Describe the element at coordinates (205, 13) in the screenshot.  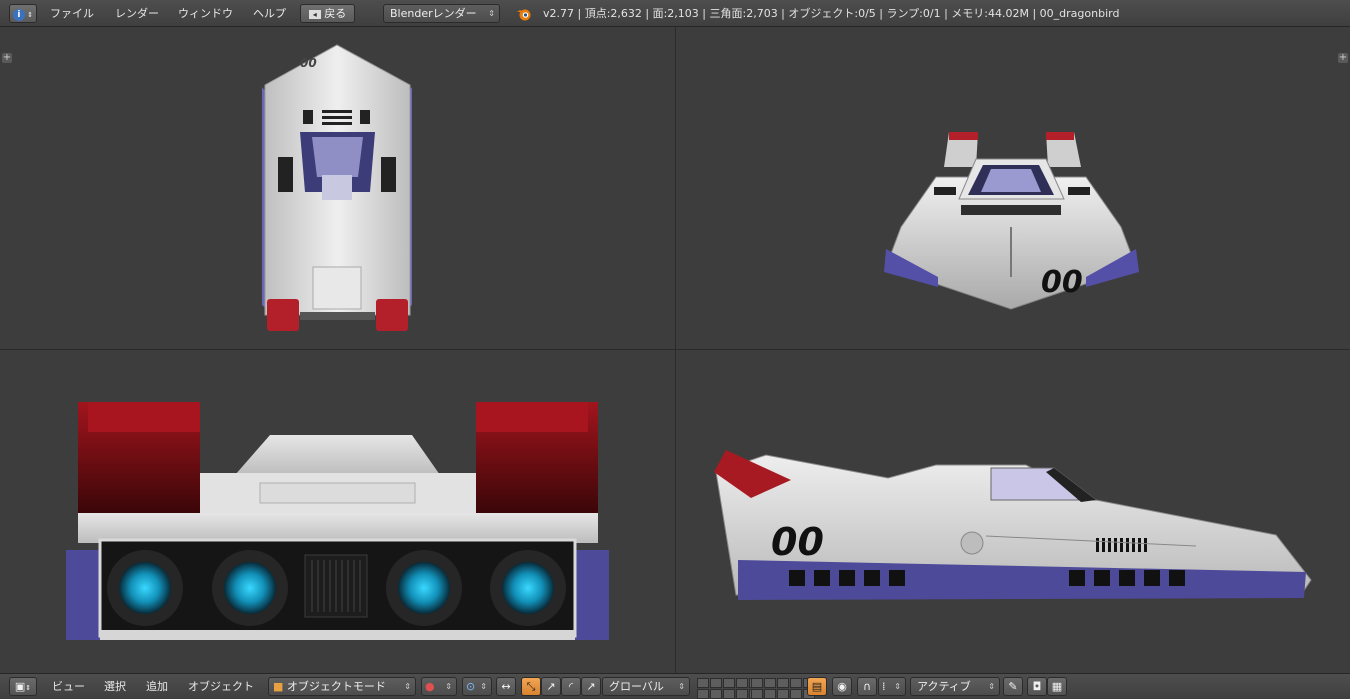
I see `menu-window: ウィンドウ` at that location.